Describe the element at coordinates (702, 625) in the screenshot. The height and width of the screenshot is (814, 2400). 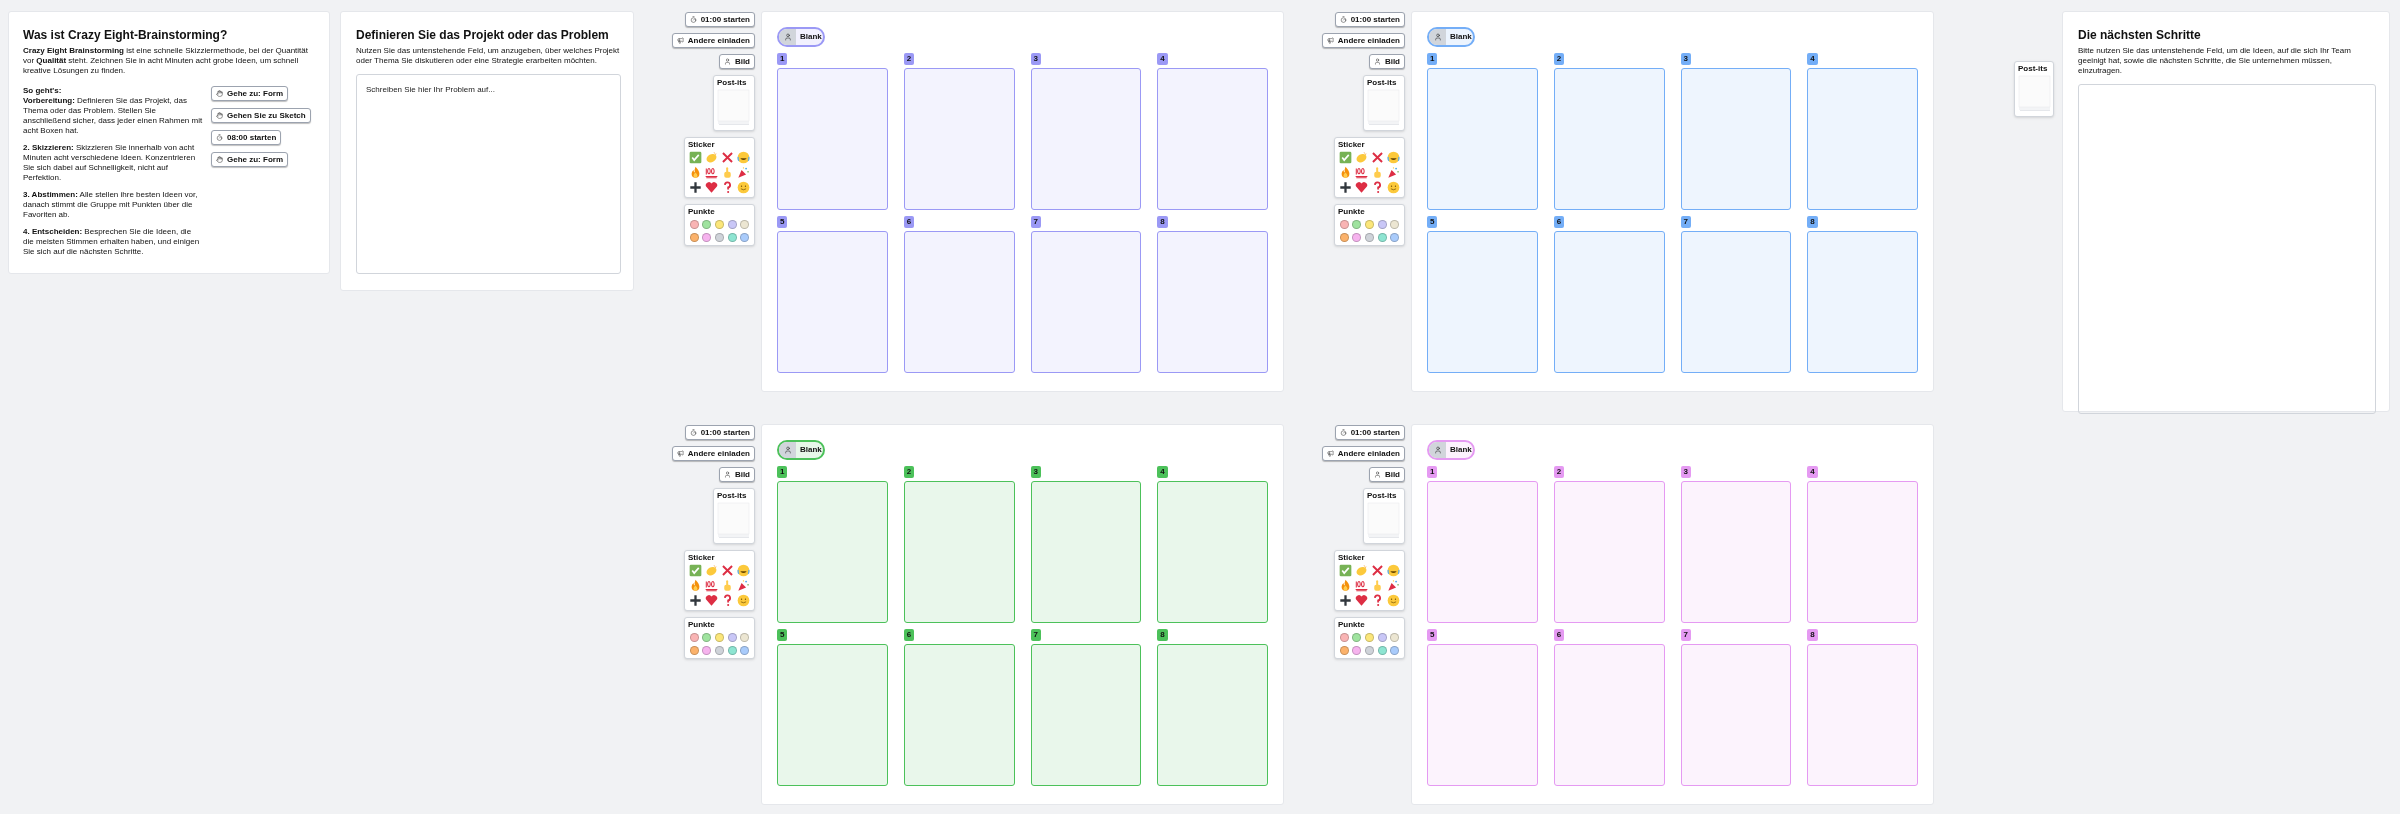
I see `panel-label: Punkte` at that location.